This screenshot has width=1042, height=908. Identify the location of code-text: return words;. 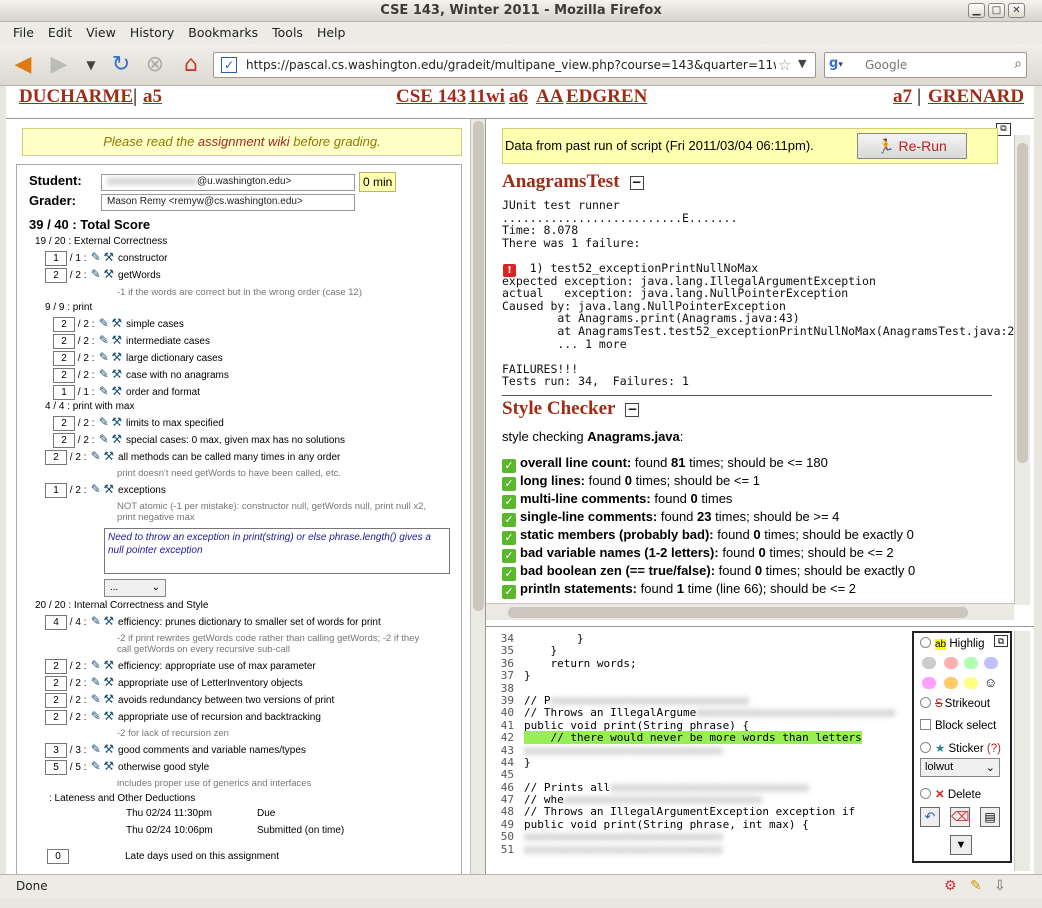
(580, 663).